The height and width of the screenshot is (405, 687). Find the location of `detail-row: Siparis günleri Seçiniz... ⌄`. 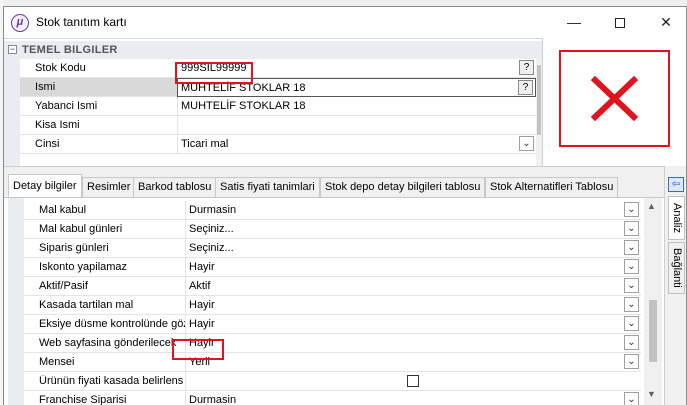

detail-row: Siparis günleri Seçiniz... ⌄ is located at coordinates (332, 248).